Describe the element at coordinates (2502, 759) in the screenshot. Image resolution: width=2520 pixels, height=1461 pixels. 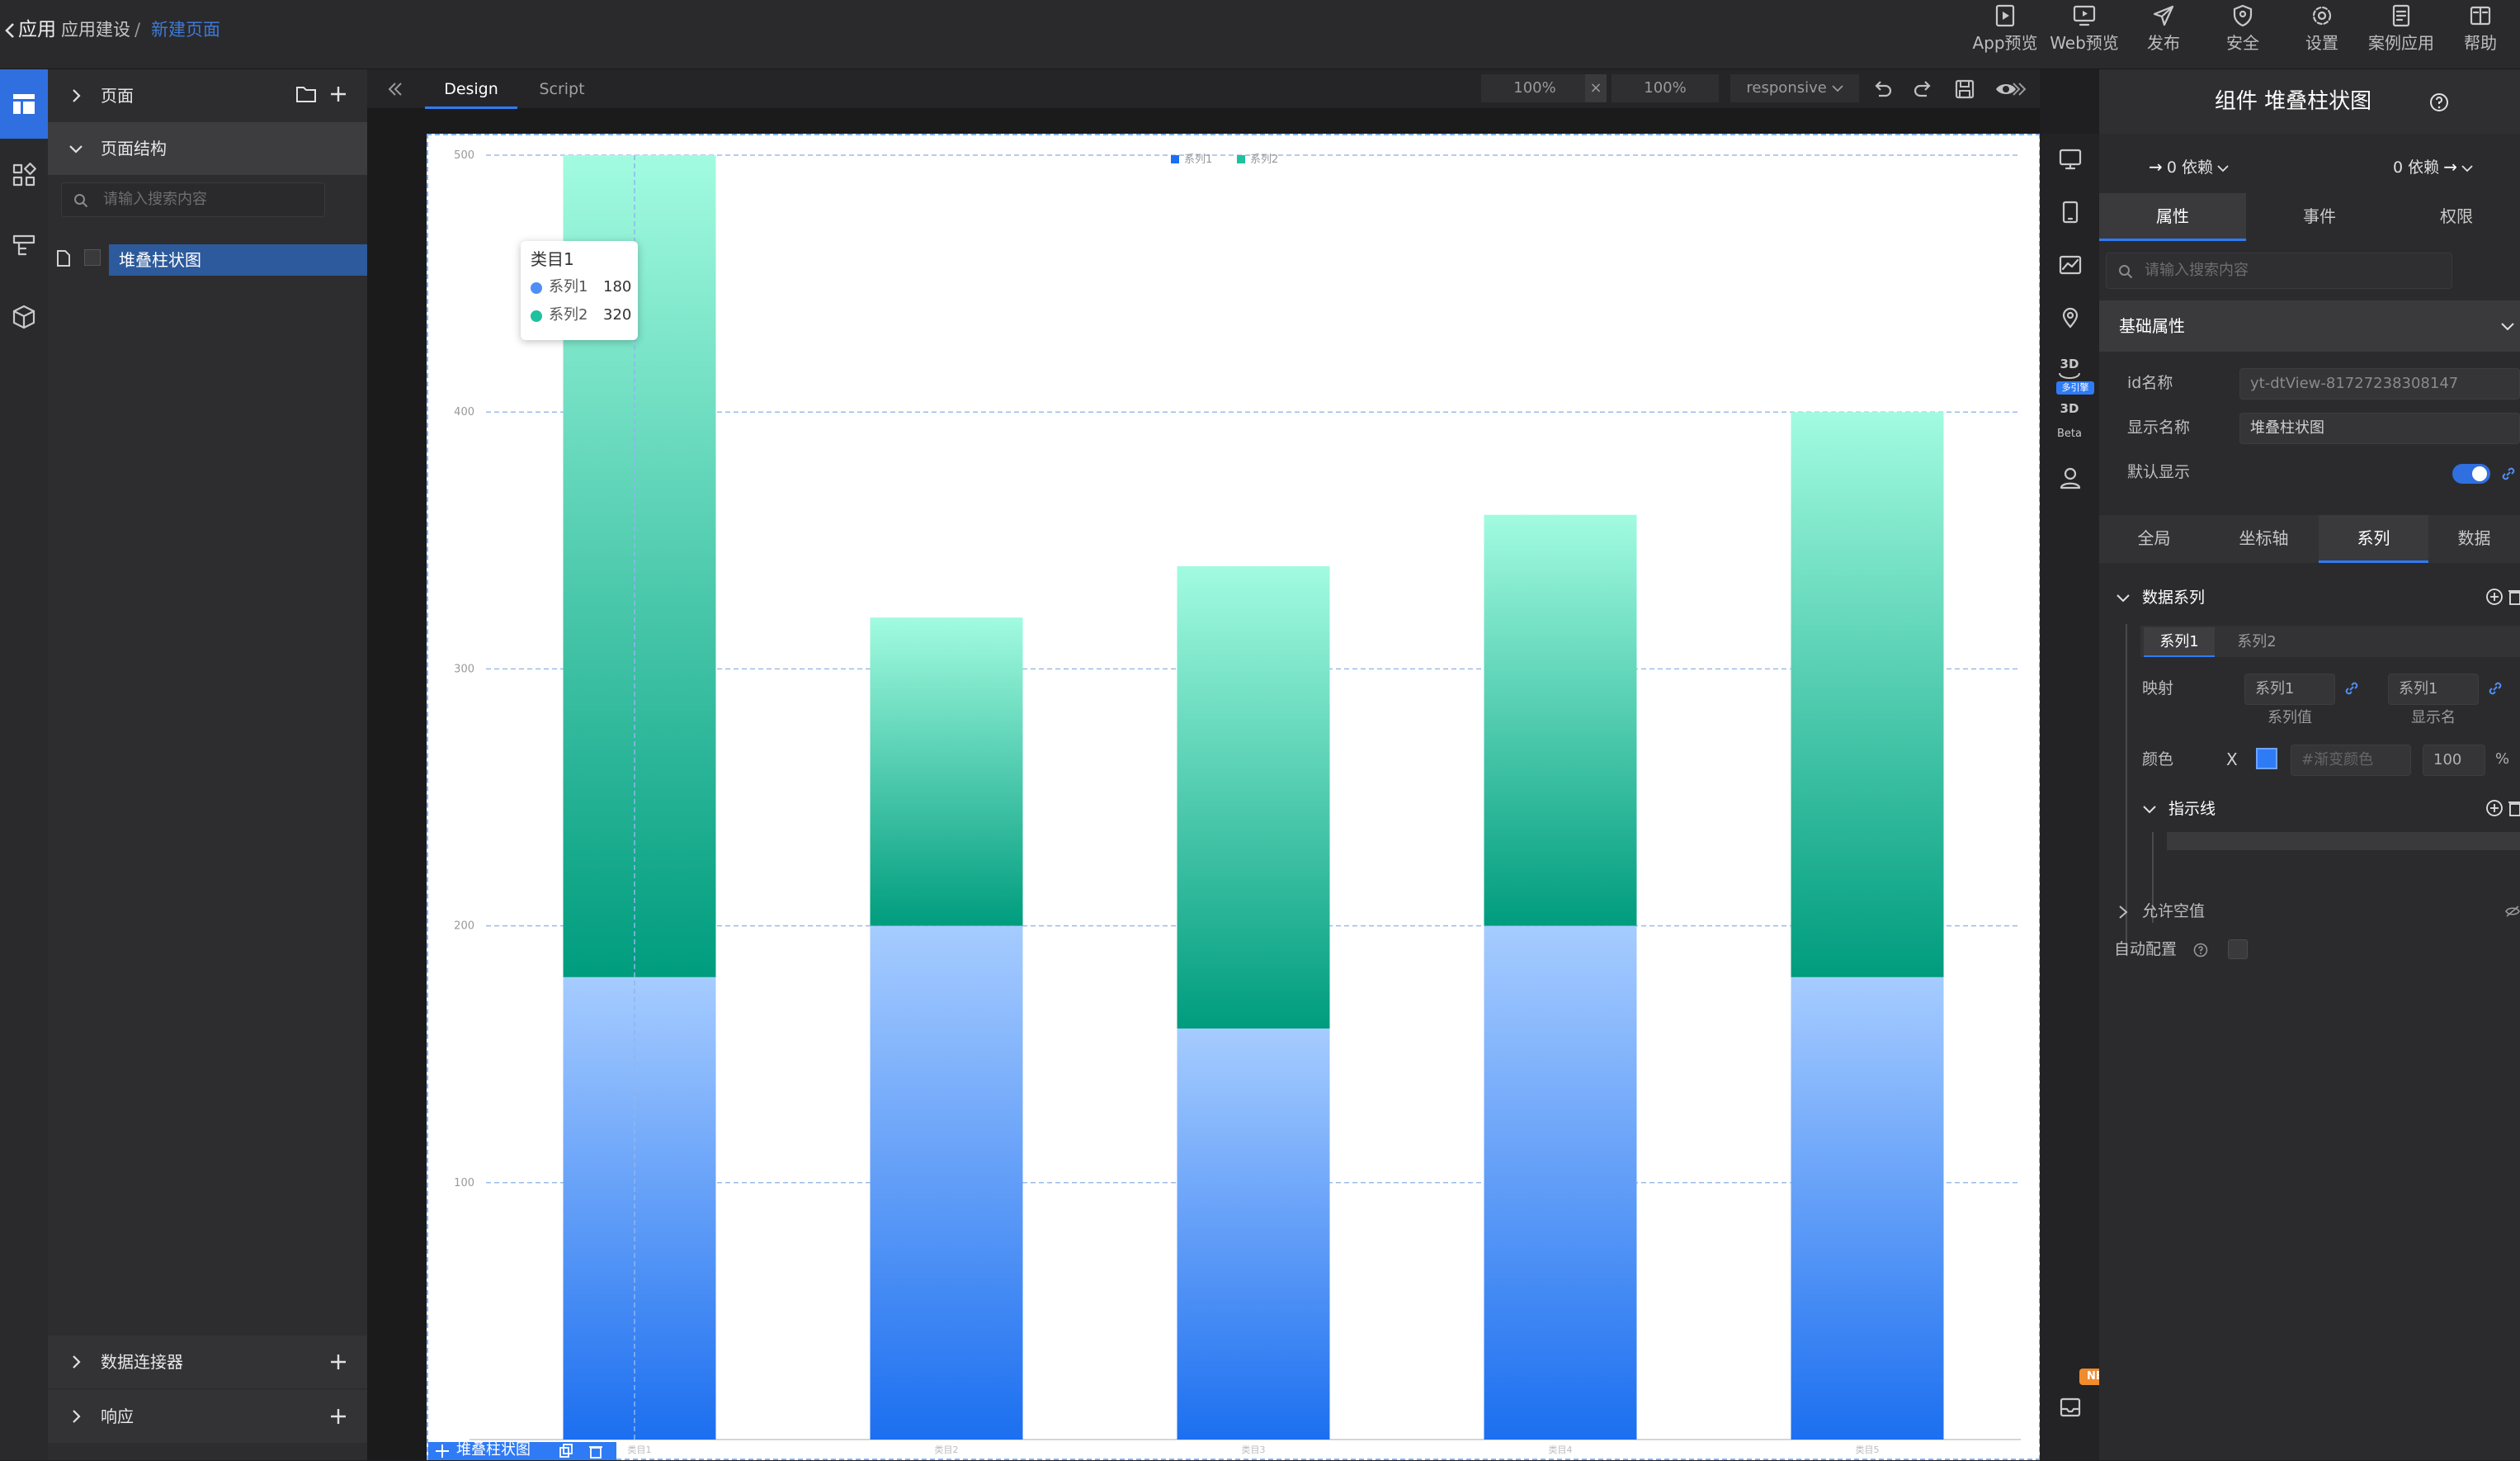
I see `opacity-unit: %` at that location.